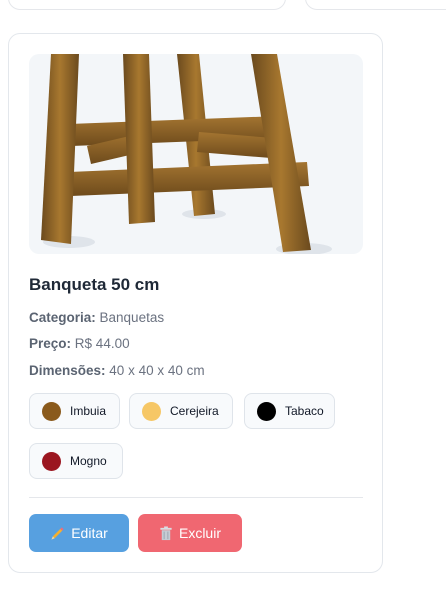  What do you see at coordinates (304, 411) in the screenshot?
I see `color-name: Tabaco` at bounding box center [304, 411].